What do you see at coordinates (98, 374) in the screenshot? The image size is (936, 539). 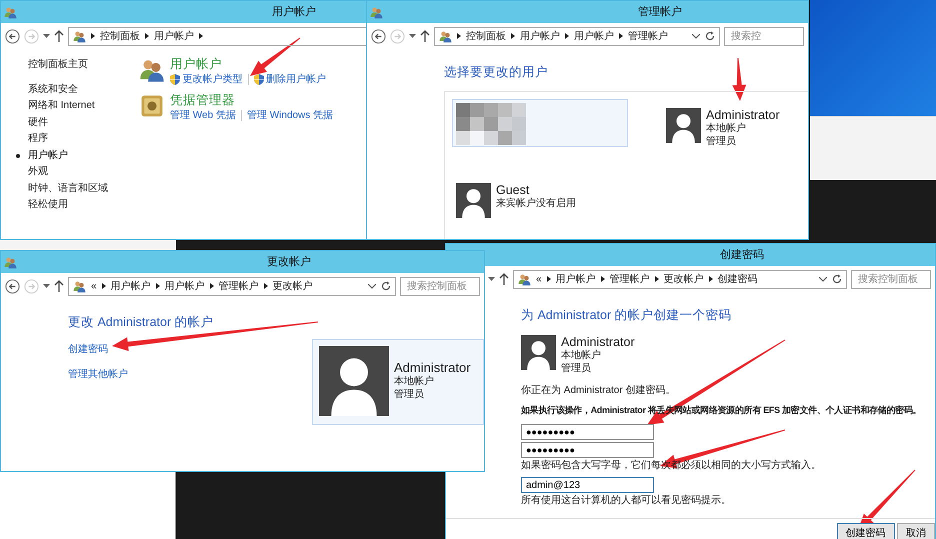 I see `link: 管理其他帐户` at bounding box center [98, 374].